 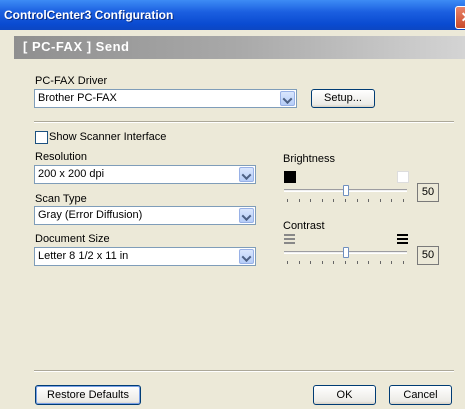 I want to click on resolution-select: 200 x 200 dpi, so click(x=145, y=174).